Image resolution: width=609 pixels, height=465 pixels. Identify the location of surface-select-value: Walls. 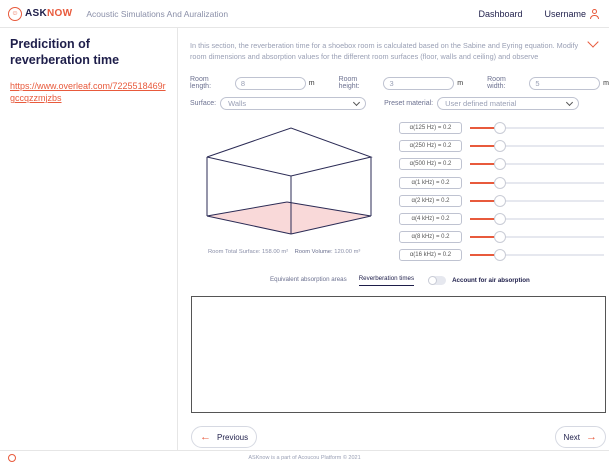
(237, 103).